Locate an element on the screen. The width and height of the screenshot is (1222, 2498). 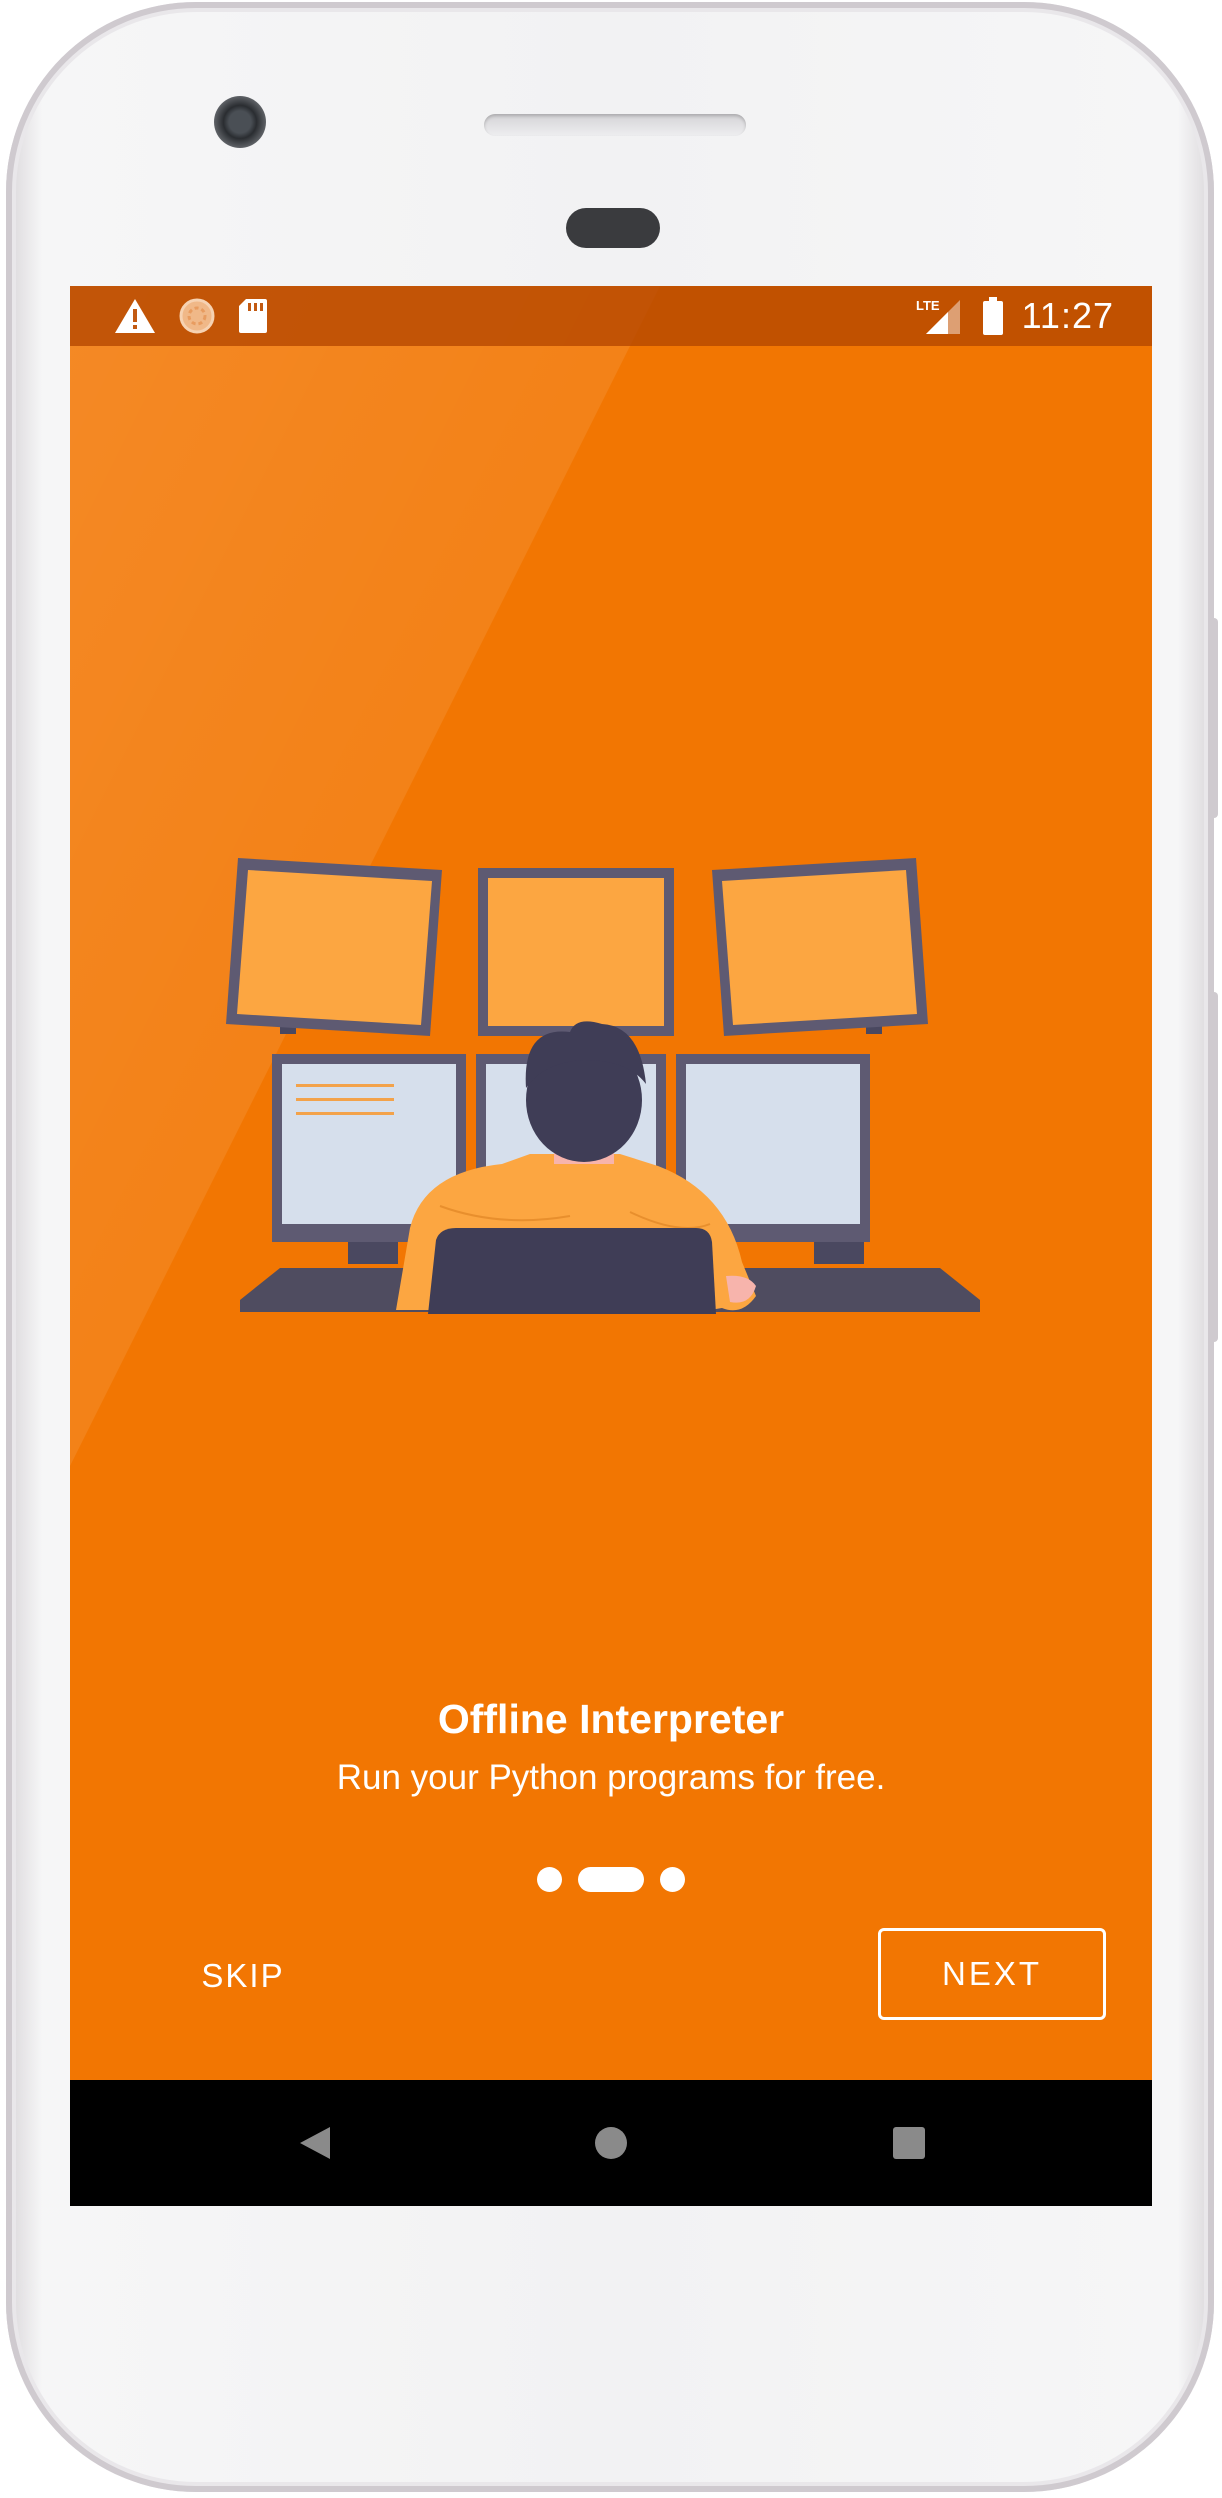
skip-button: SKIP is located at coordinates (243, 1976).